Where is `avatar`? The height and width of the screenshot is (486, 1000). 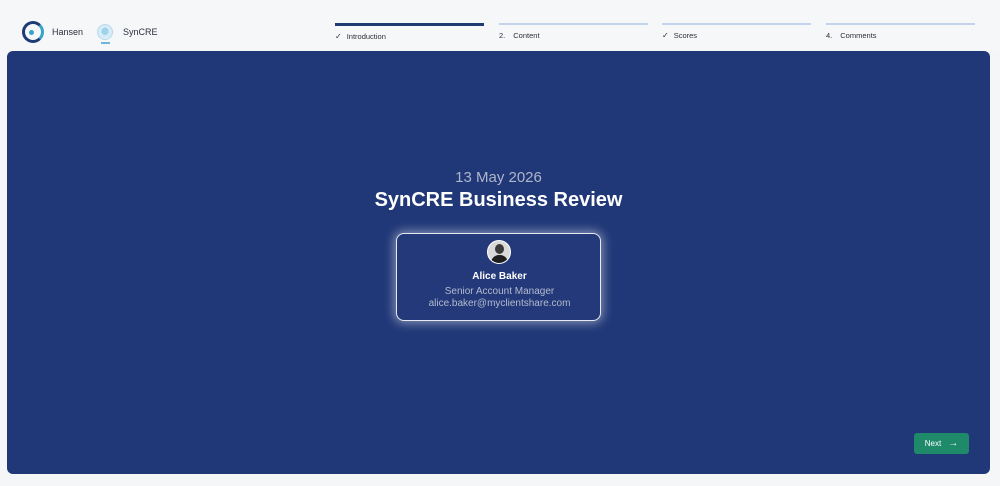 avatar is located at coordinates (499, 252).